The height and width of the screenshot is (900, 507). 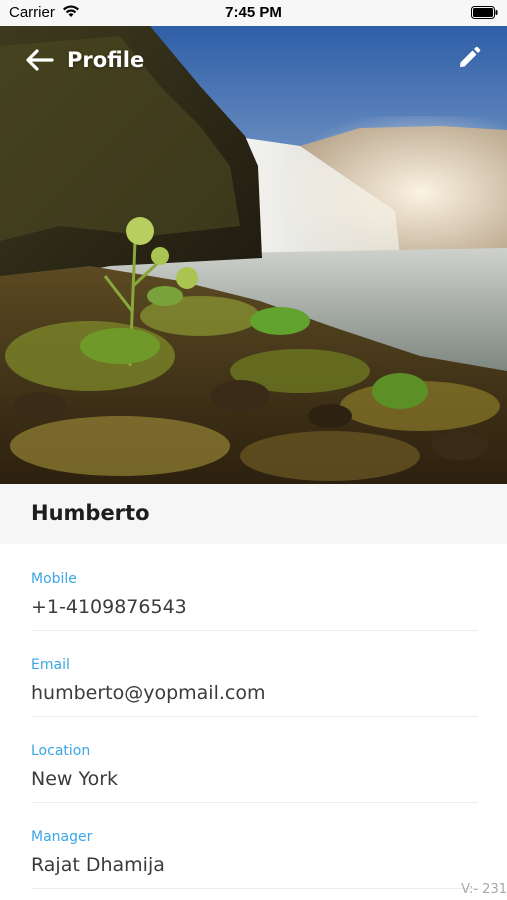 What do you see at coordinates (98, 865) in the screenshot?
I see `manager-value: Rajat Dhamija` at bounding box center [98, 865].